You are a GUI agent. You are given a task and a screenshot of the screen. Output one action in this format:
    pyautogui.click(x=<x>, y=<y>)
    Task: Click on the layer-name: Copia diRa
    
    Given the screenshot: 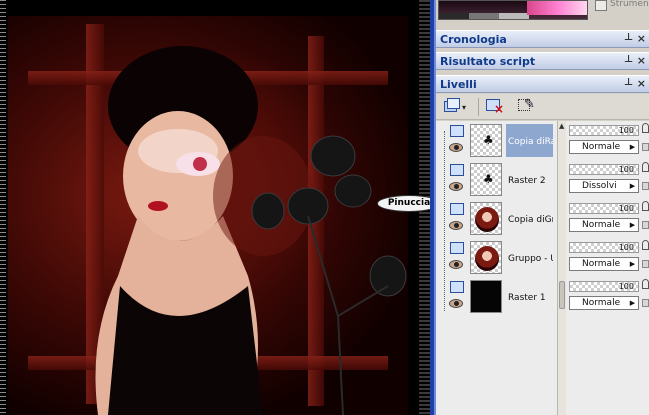 What is the action you would take?
    pyautogui.click(x=529, y=140)
    